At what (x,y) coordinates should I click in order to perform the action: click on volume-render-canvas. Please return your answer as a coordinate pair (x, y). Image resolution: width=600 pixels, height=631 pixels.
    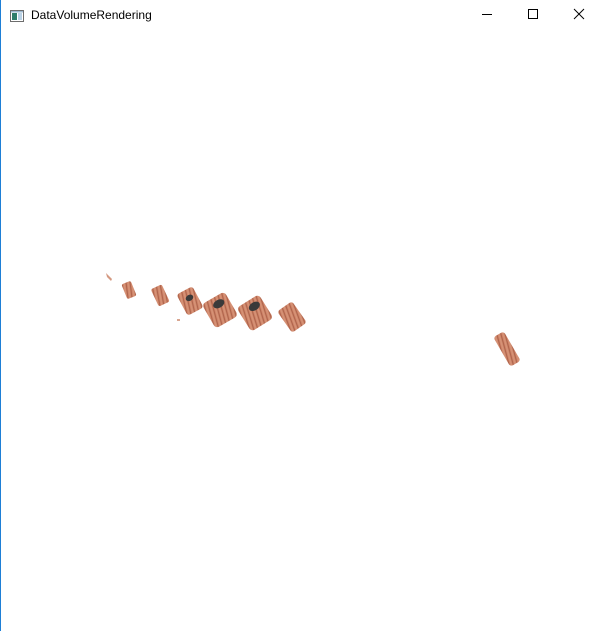
    Looking at the image, I should click on (313, 319).